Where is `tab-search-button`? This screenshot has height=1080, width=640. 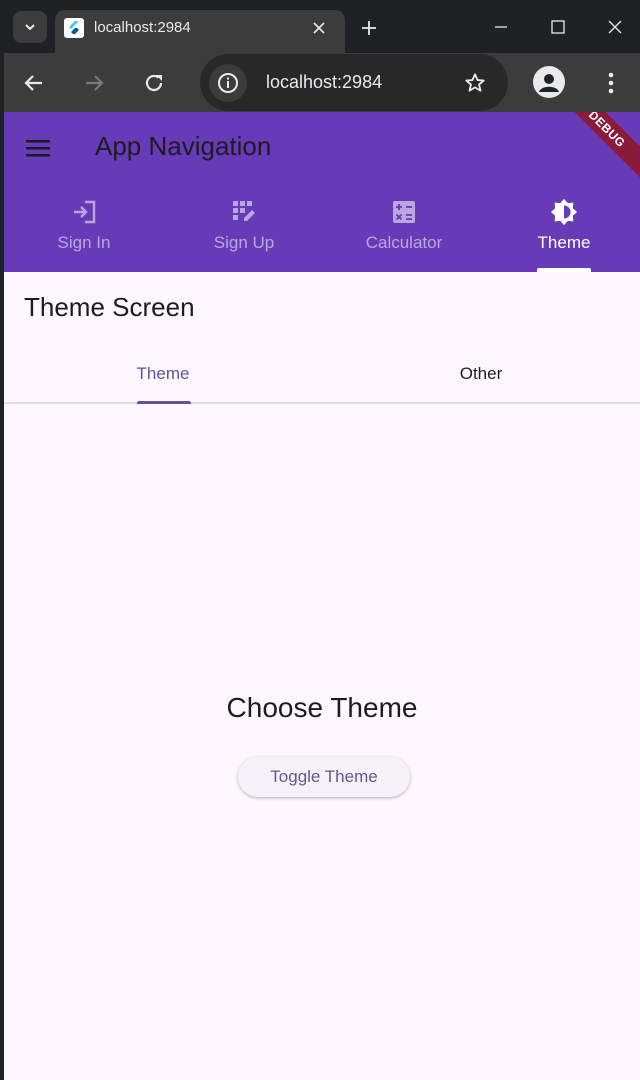
tab-search-button is located at coordinates (30, 27).